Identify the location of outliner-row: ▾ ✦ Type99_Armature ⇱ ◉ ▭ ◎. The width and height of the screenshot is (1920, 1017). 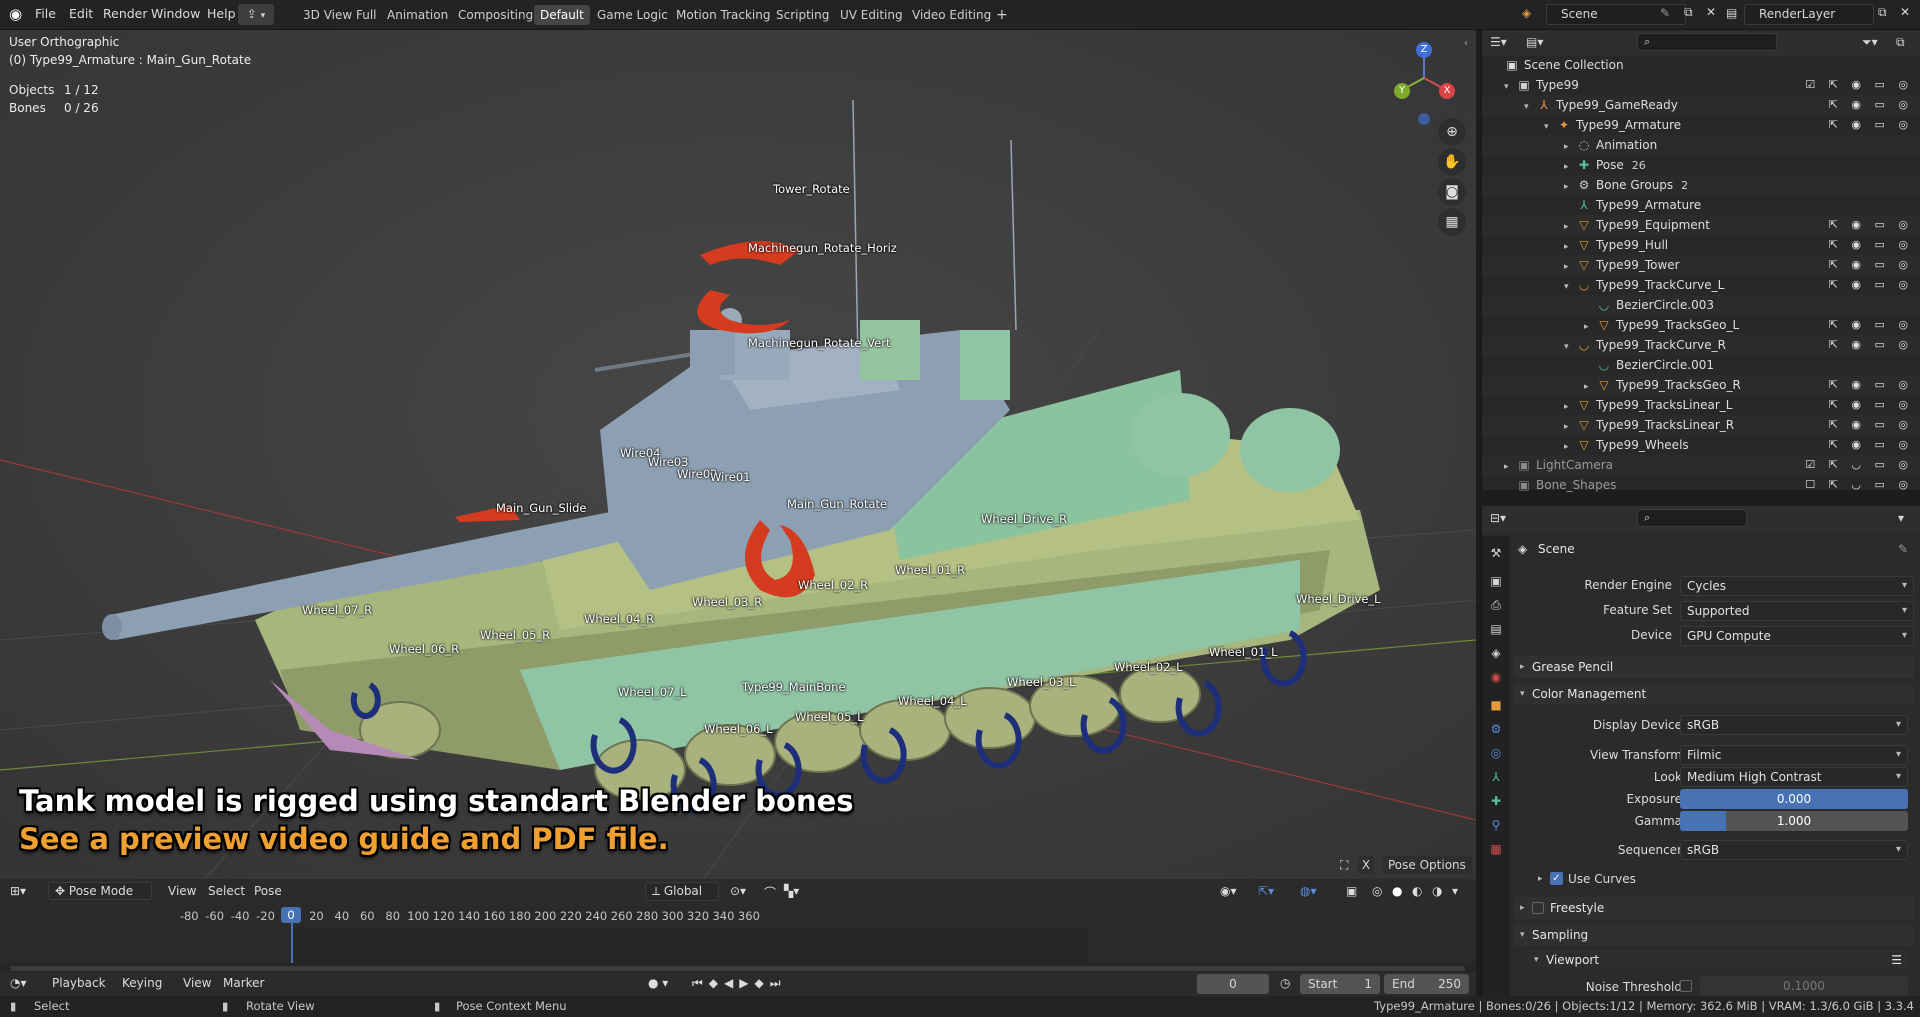
(1701, 125).